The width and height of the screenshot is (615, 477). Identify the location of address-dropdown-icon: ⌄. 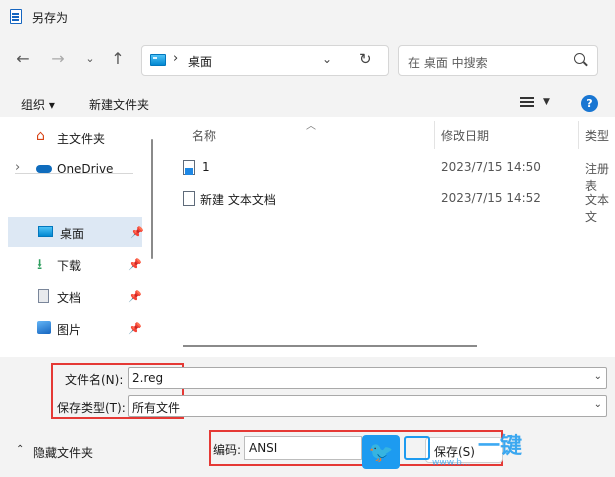
(327, 59).